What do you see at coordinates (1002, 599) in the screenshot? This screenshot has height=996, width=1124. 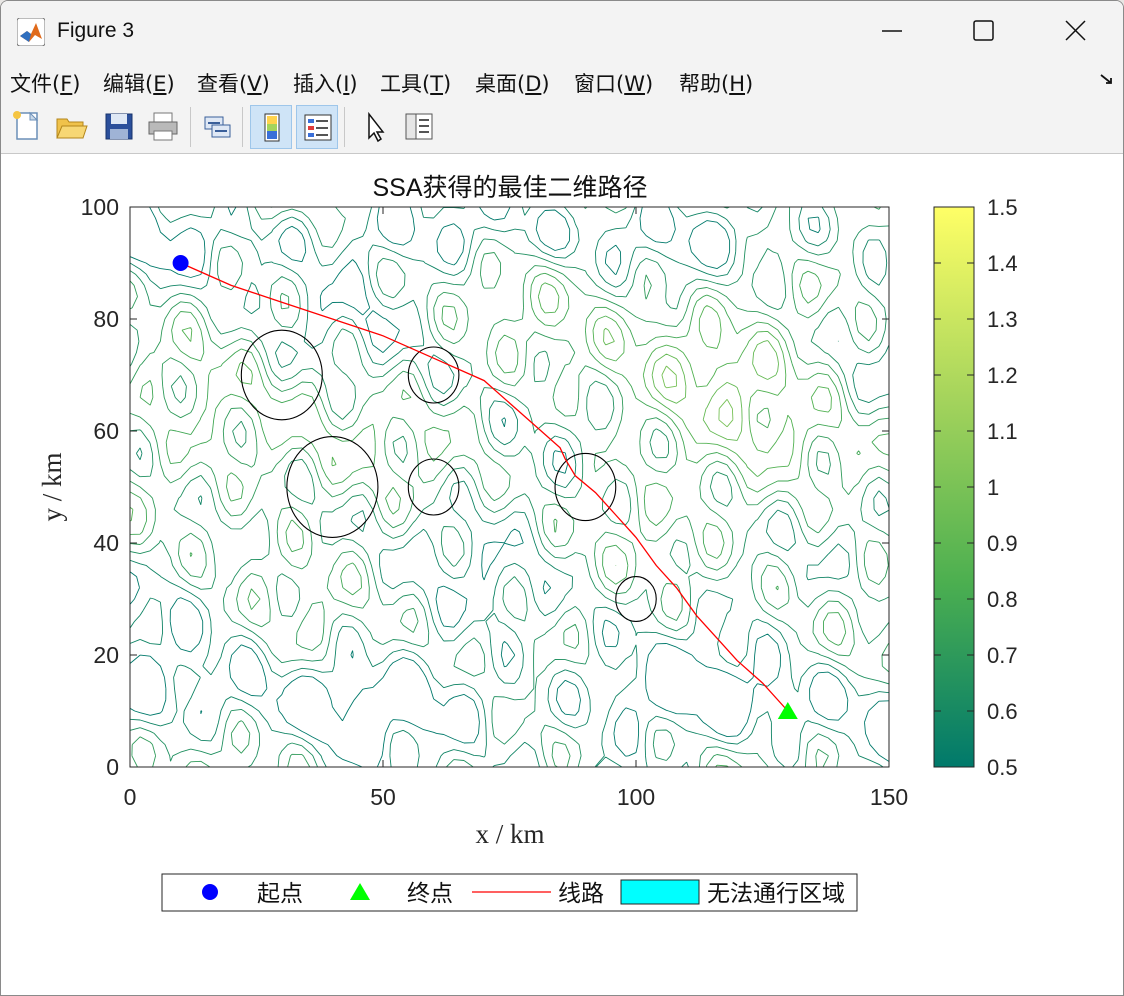 I see `colorbar-tick-label: 0.8` at bounding box center [1002, 599].